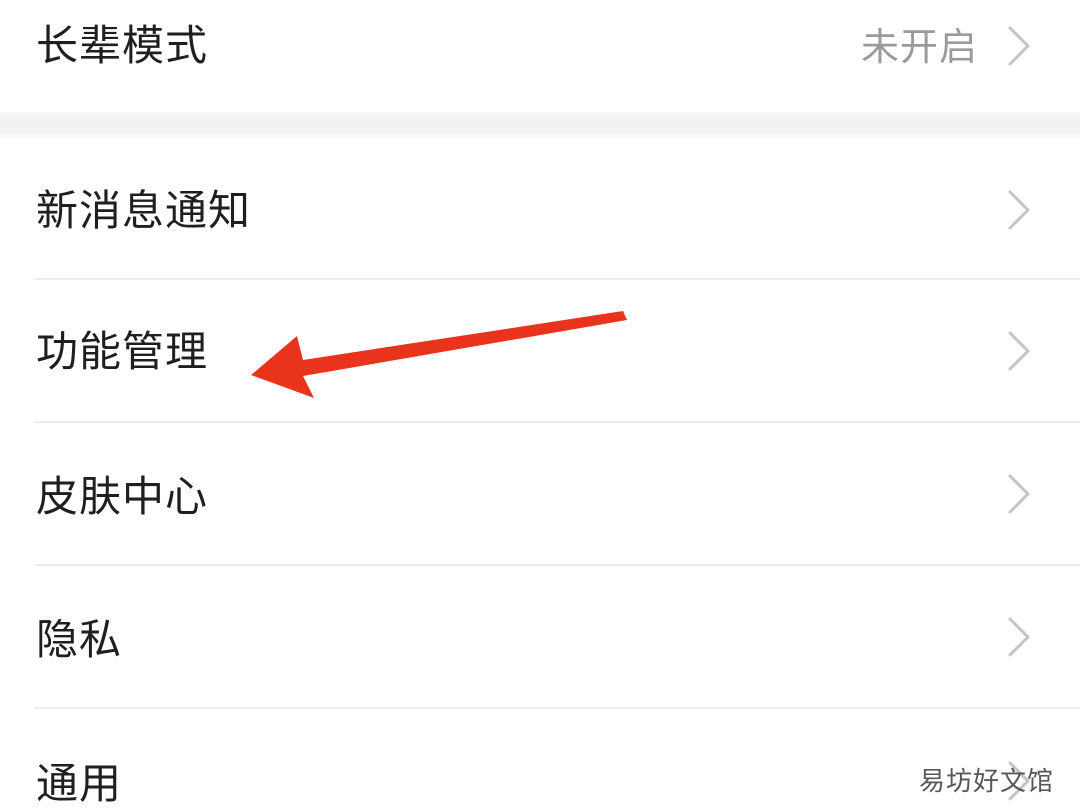  I want to click on section-separator, so click(540, 126).